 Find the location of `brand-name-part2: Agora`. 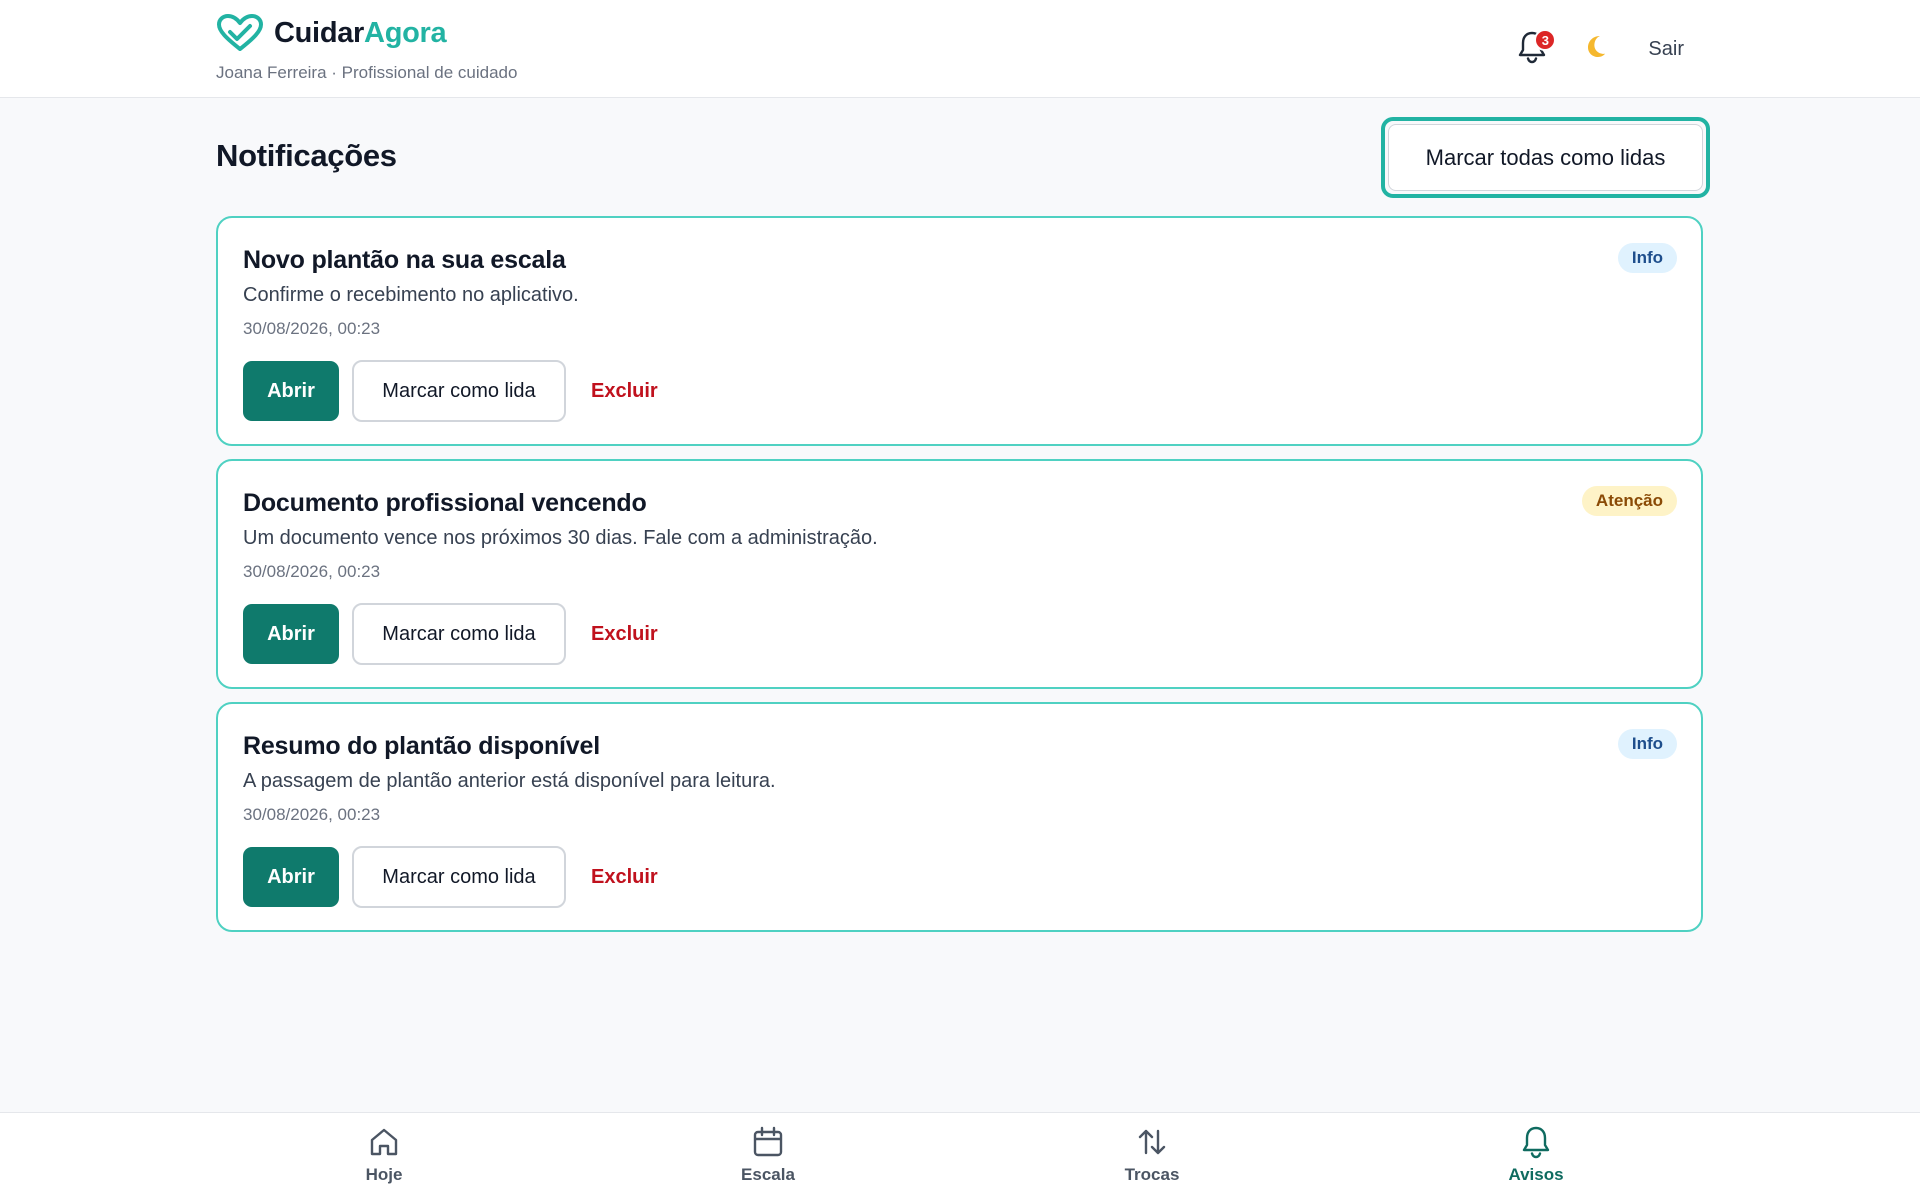

brand-name-part2: Agora is located at coordinates (405, 32).